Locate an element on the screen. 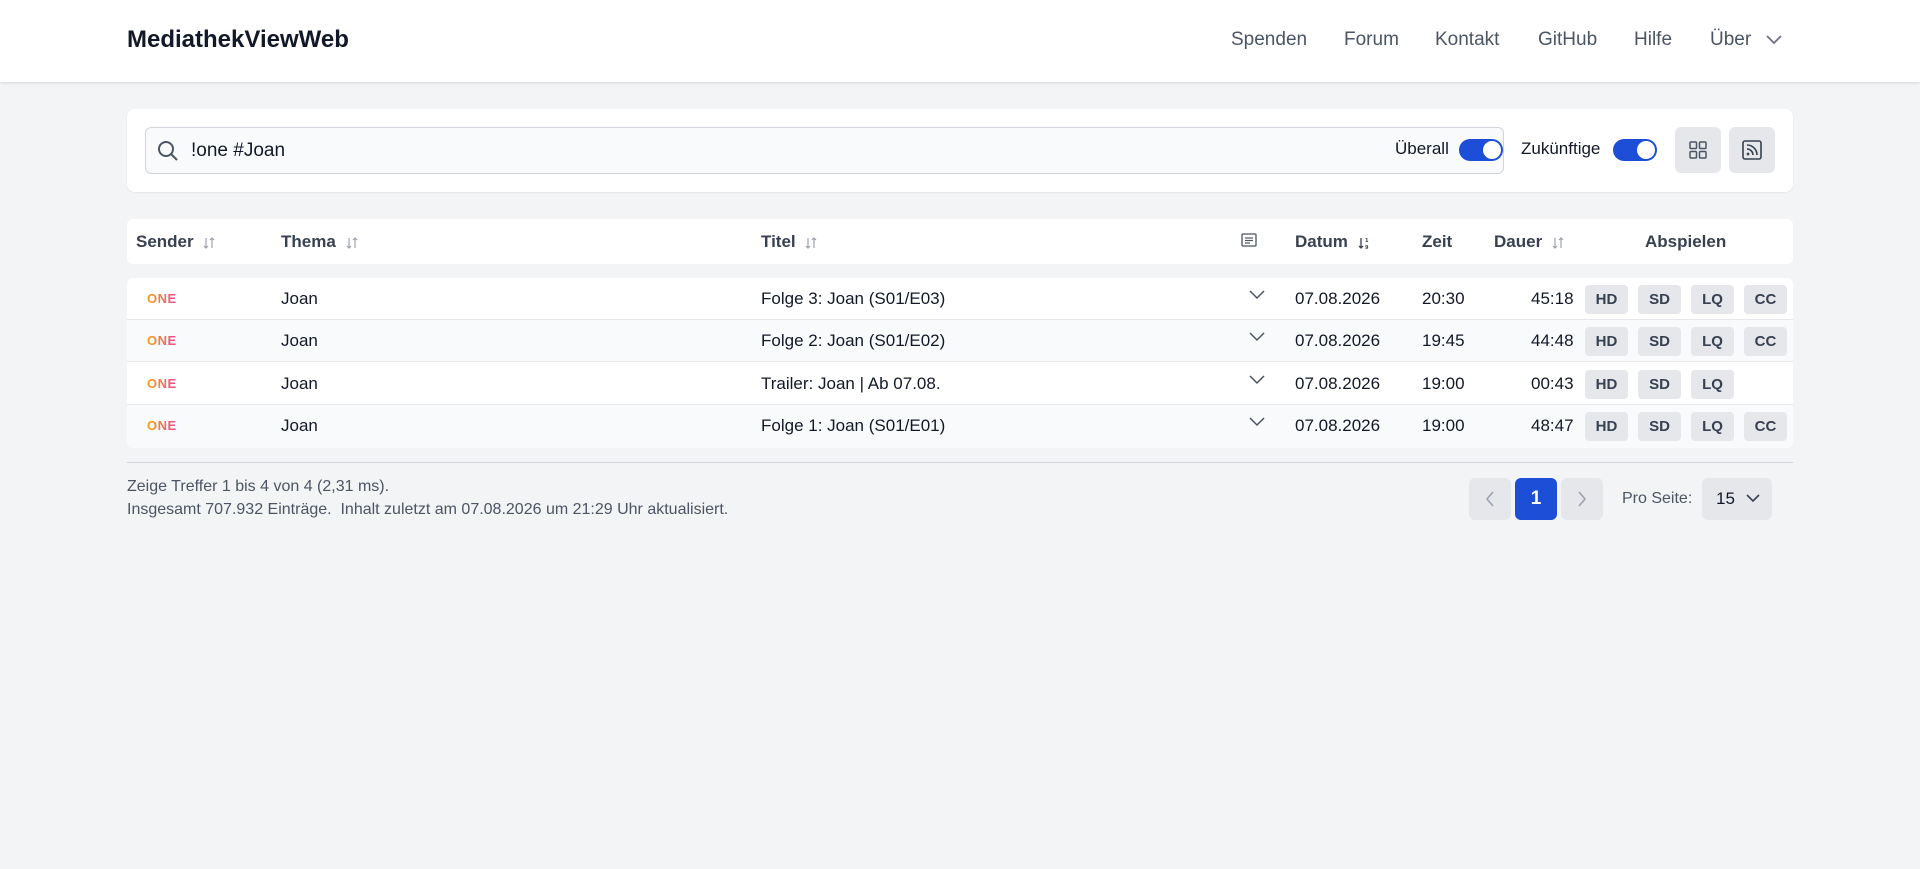  toggle-everywhere-label: Überall is located at coordinates (1422, 148).